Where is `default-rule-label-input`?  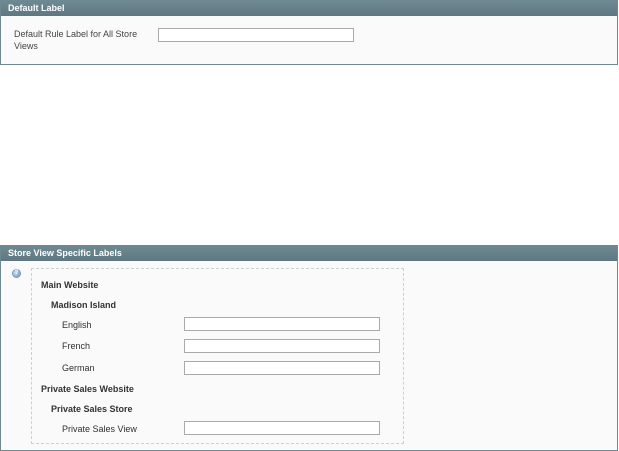 default-rule-label-input is located at coordinates (256, 35).